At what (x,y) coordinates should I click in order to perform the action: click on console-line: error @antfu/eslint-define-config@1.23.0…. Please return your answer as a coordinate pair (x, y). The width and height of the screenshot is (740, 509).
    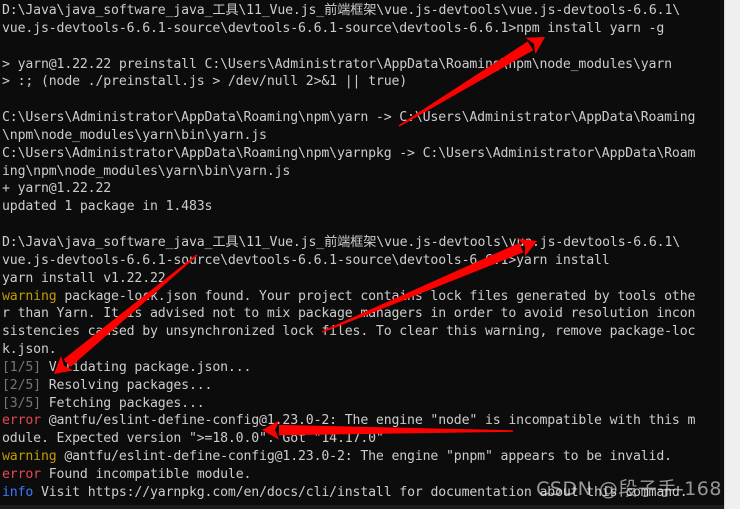
    Looking at the image, I should click on (363, 421).